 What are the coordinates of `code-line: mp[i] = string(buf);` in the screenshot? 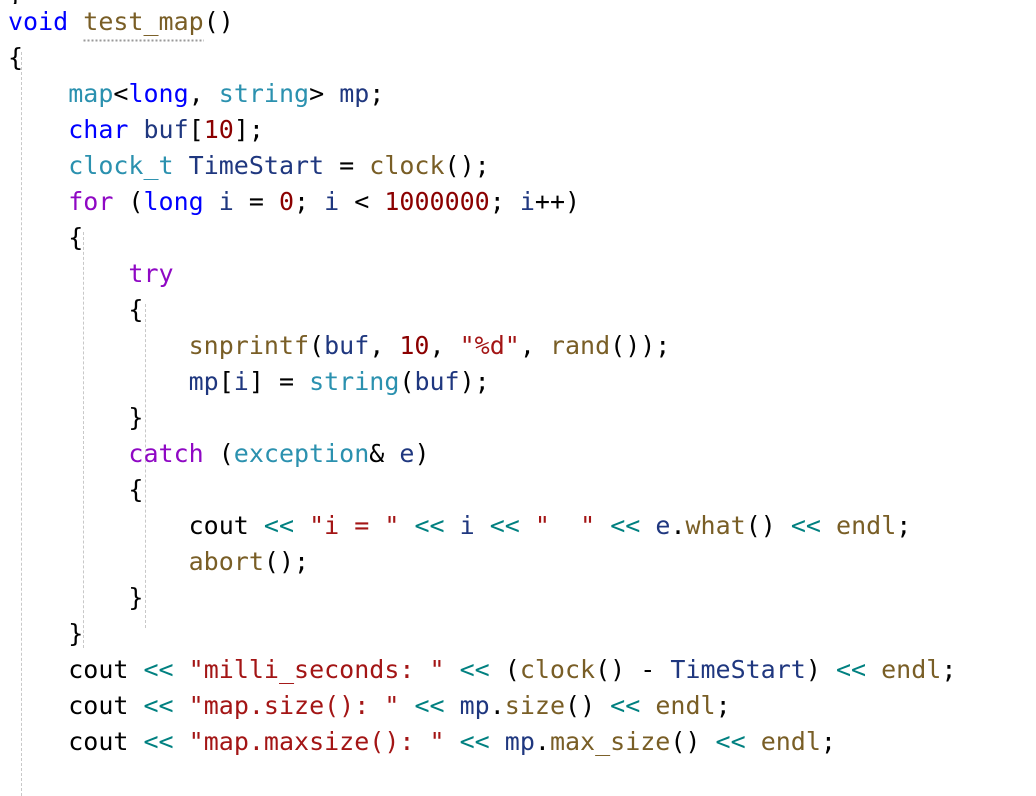 It's located at (518, 382).